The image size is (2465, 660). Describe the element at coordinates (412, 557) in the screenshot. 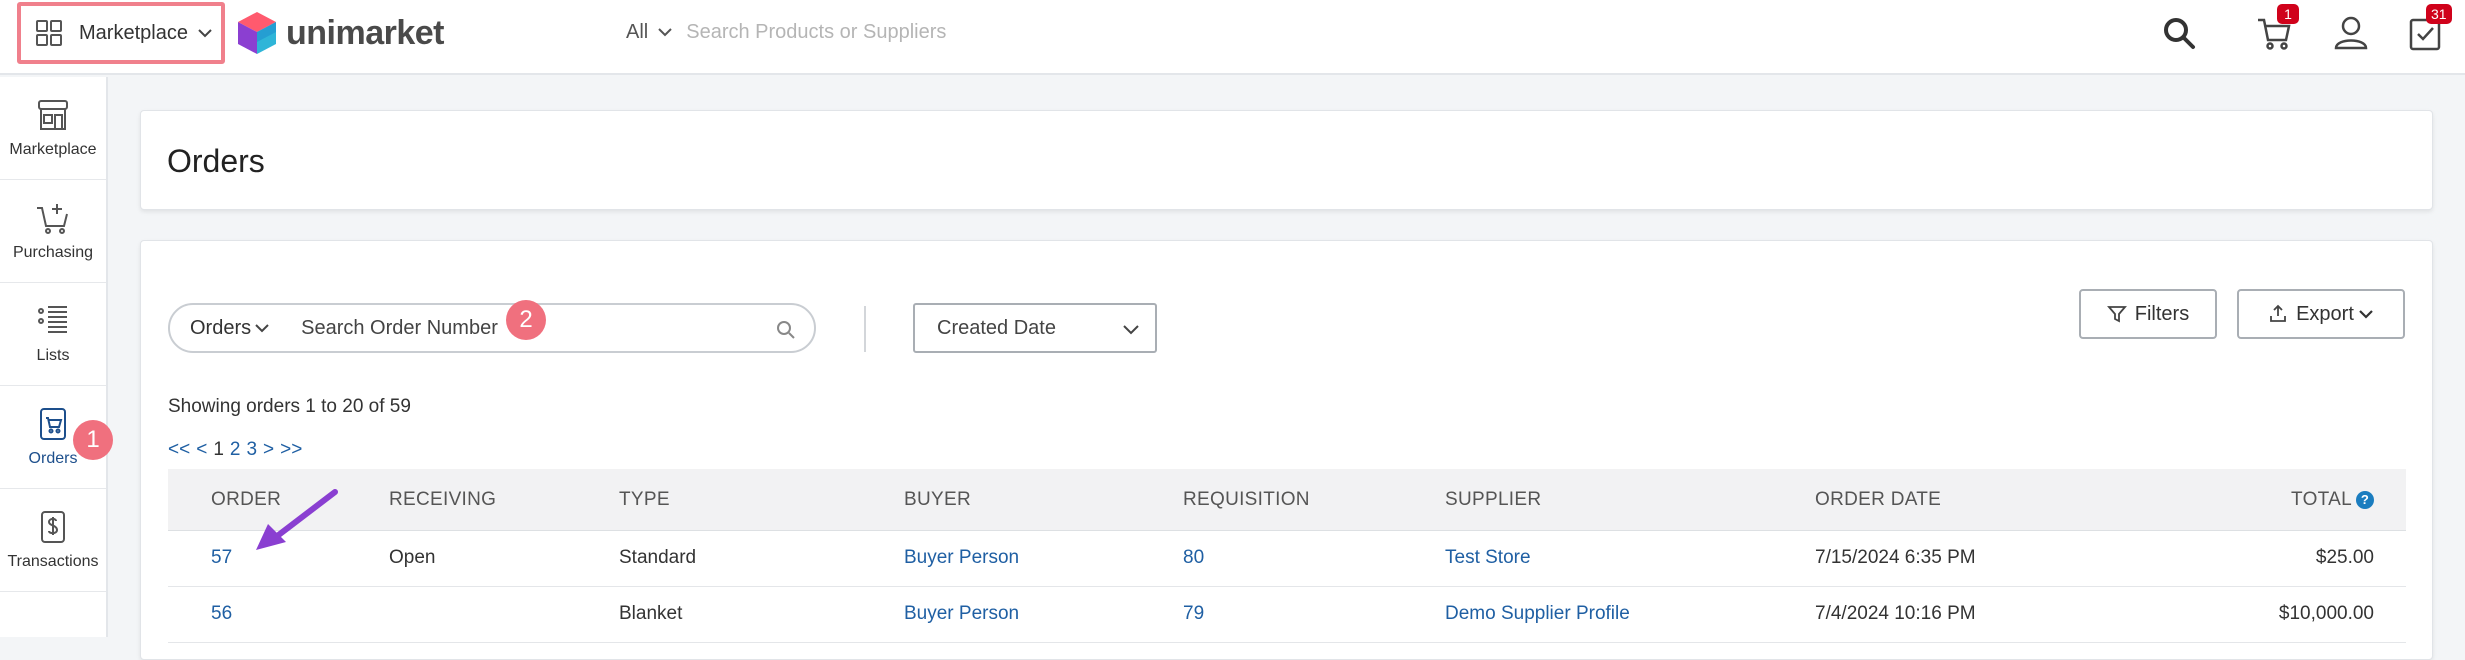

I see `receiving-status: Open` at that location.